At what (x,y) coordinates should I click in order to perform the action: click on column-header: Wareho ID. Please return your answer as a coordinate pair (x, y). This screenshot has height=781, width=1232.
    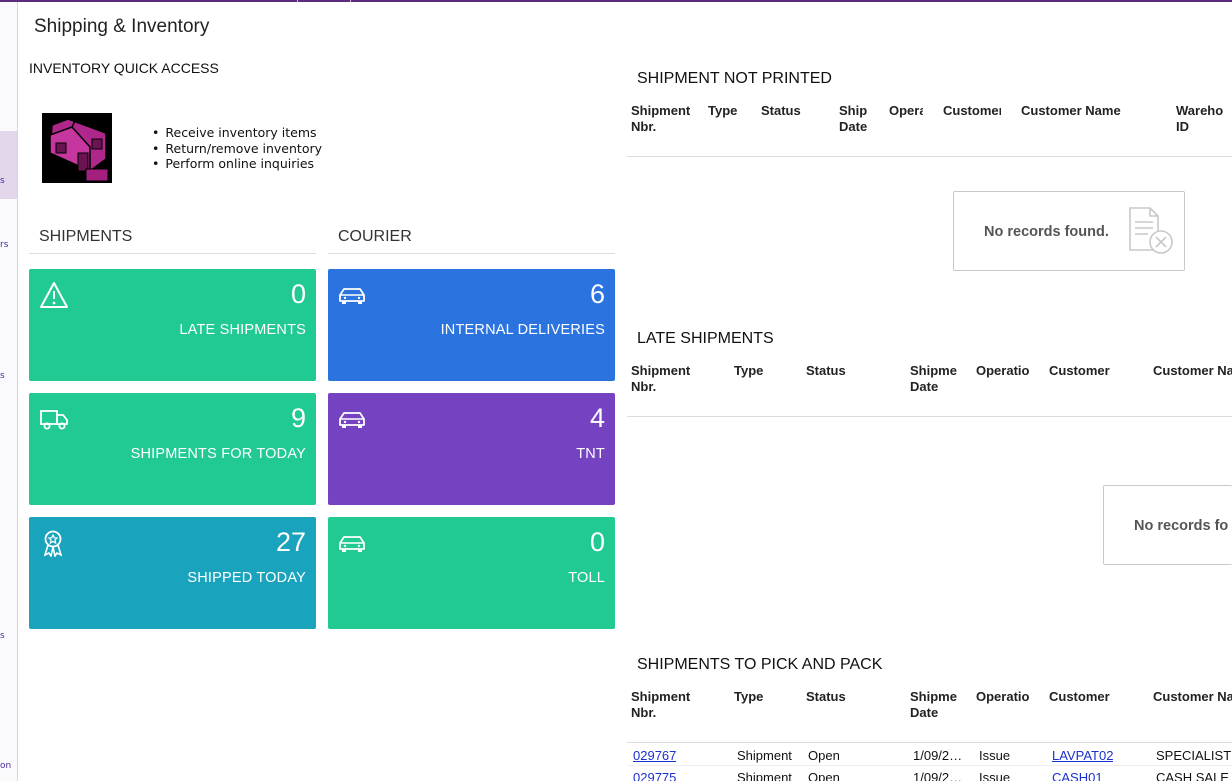
    Looking at the image, I should click on (1204, 119).